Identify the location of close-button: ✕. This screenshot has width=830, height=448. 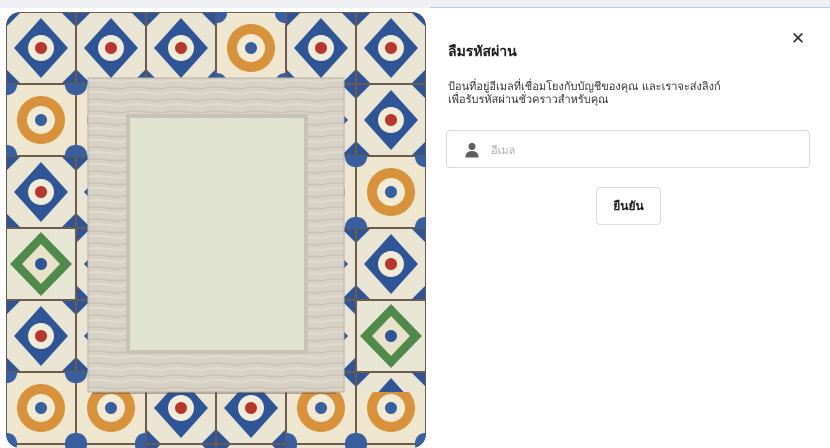
(798, 39).